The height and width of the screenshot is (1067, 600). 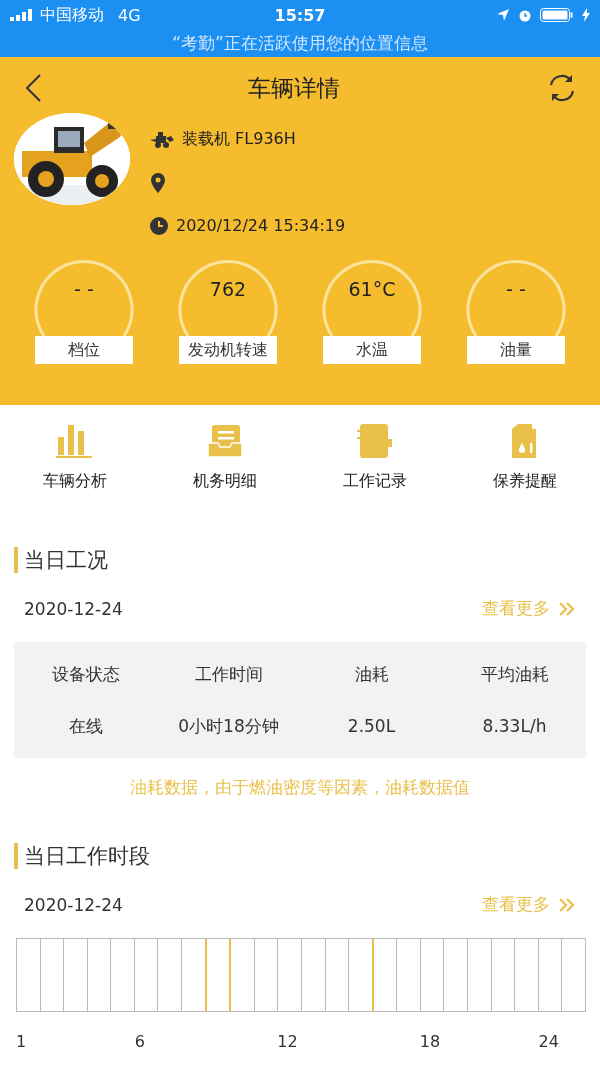 What do you see at coordinates (371, 726) in the screenshot?
I see `table-cell-text: 2.50L` at bounding box center [371, 726].